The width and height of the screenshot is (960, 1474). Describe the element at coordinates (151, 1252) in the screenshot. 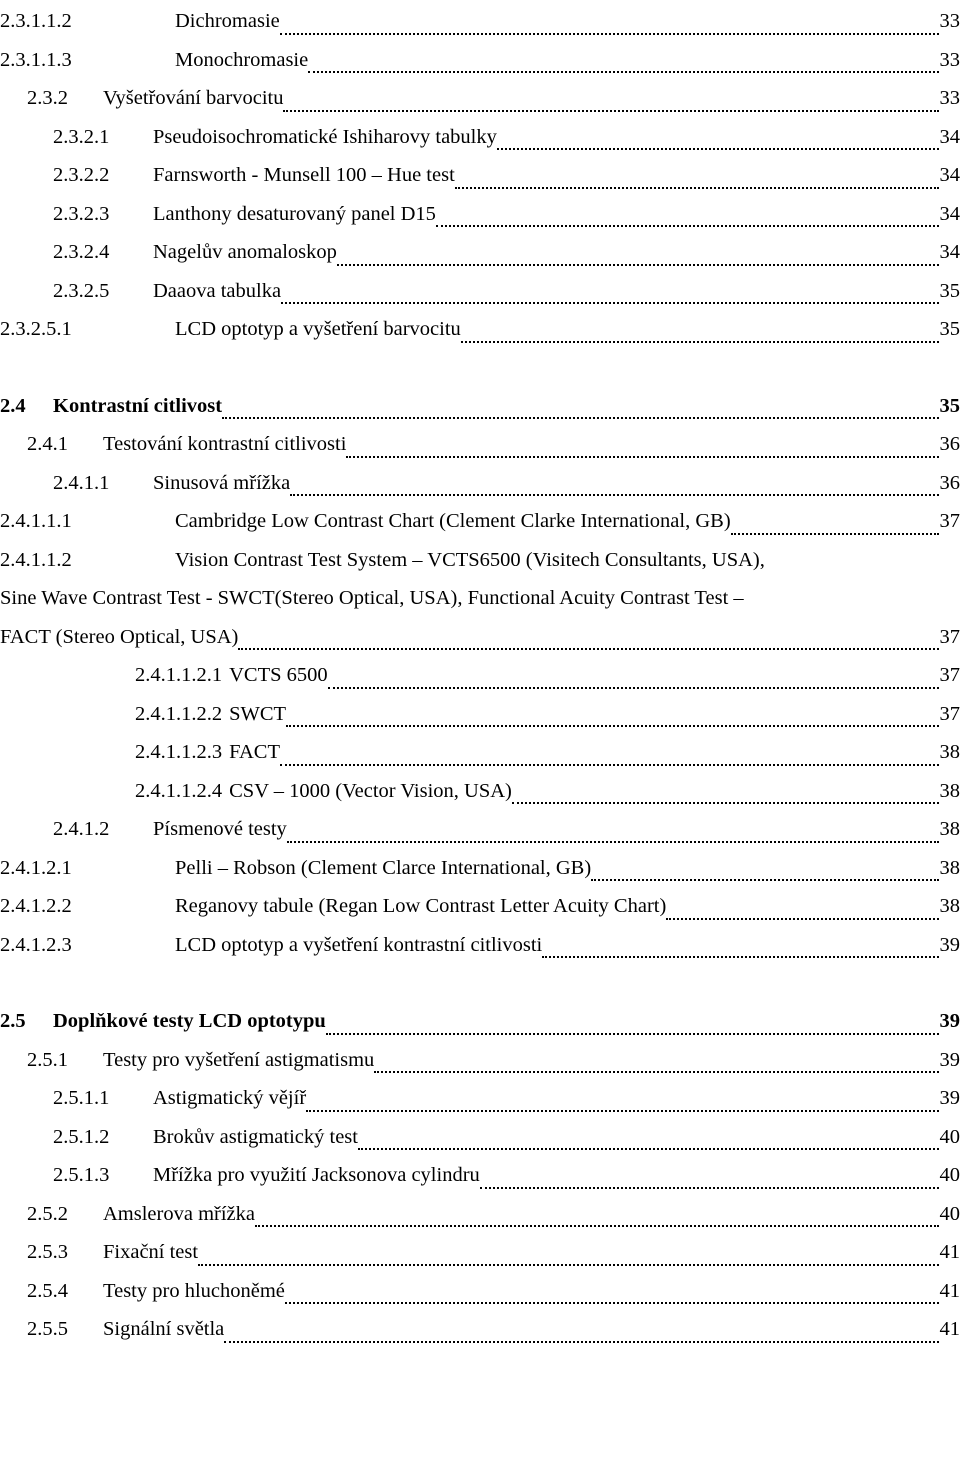

I see `toc-entry-title: Fixační test` at that location.